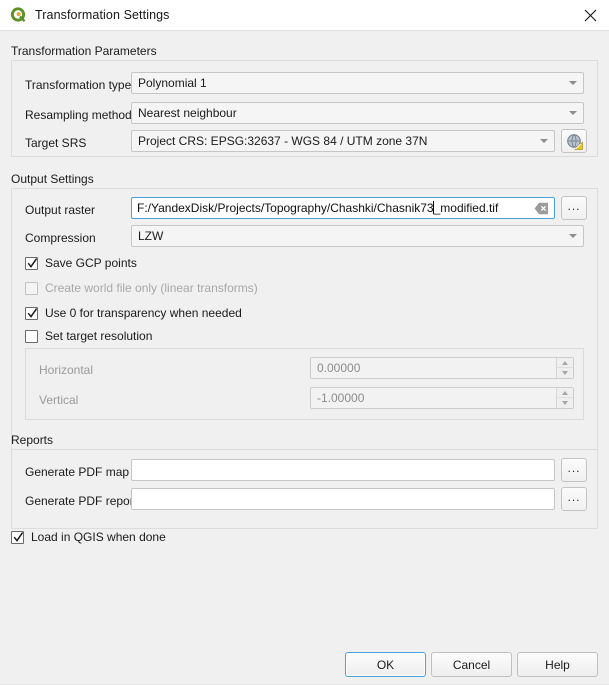 The width and height of the screenshot is (609, 685). What do you see at coordinates (590, 15) in the screenshot?
I see `close-icon` at bounding box center [590, 15].